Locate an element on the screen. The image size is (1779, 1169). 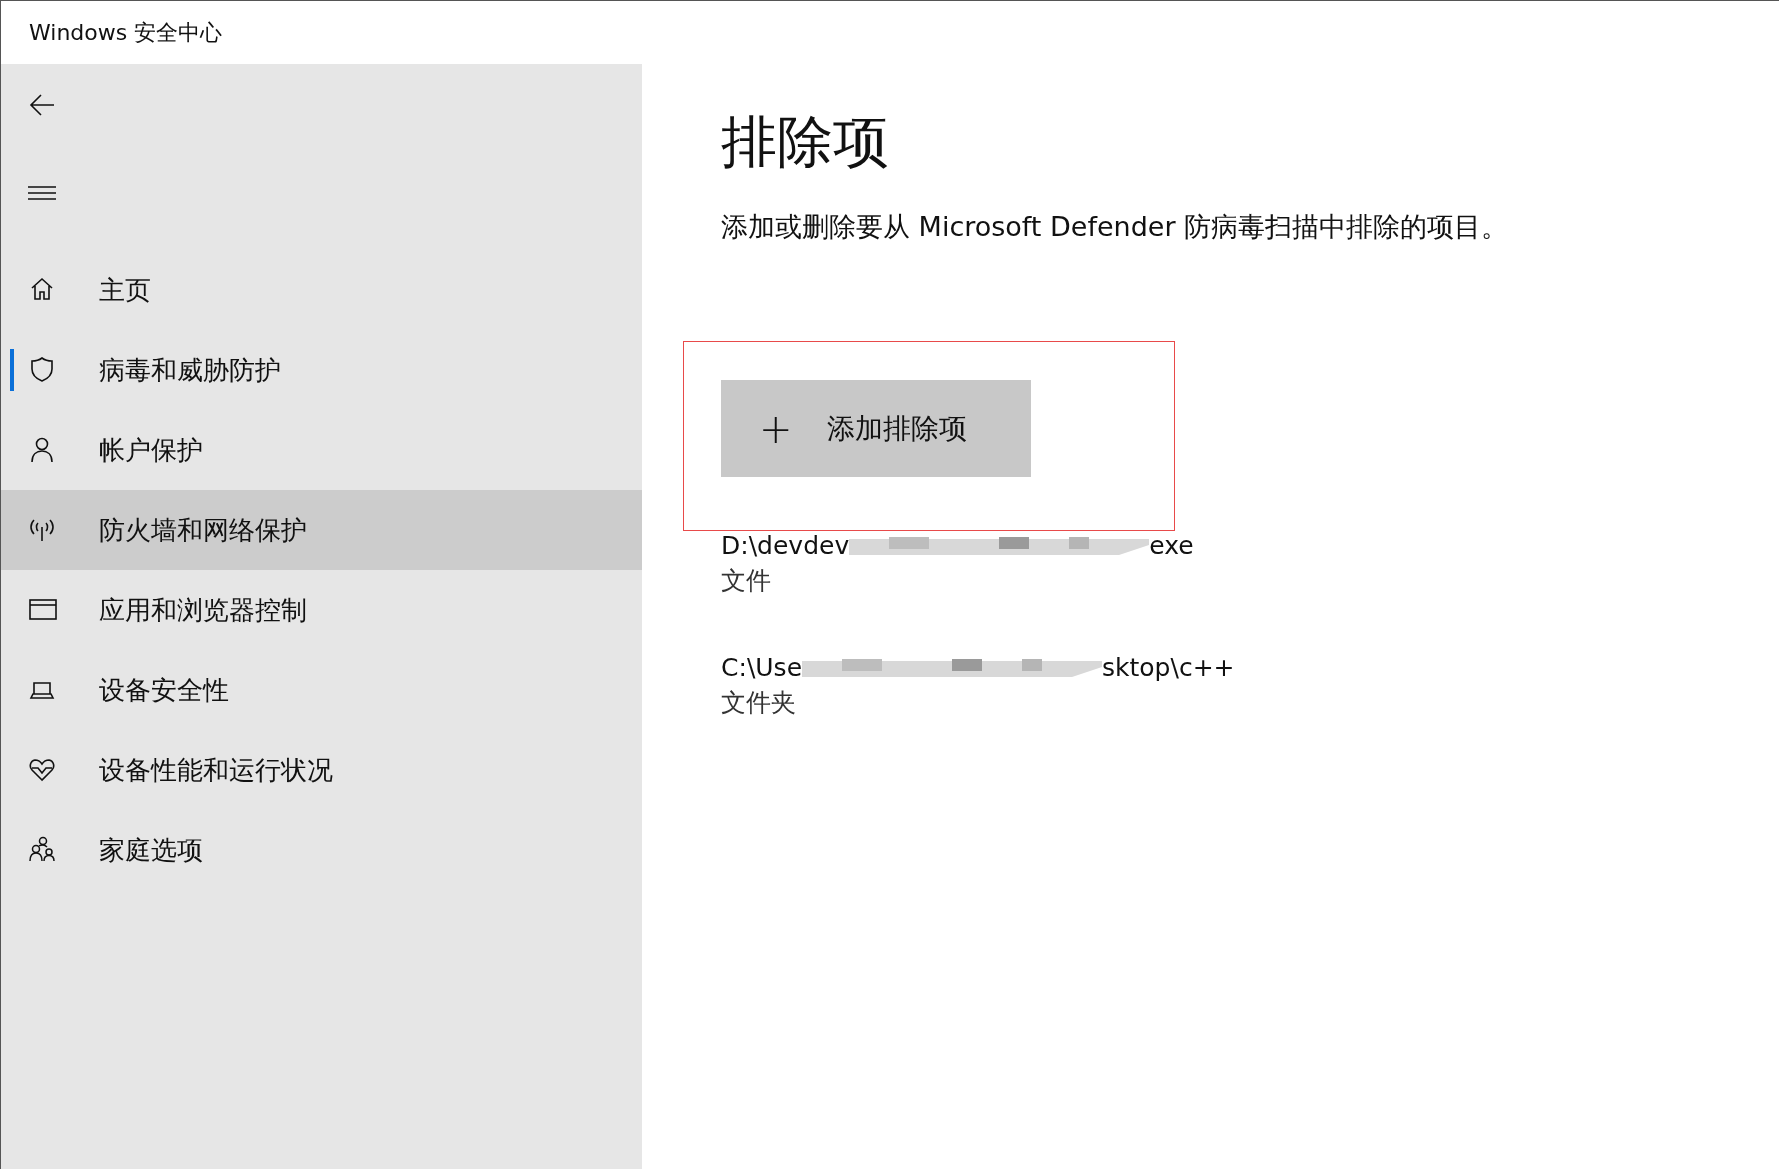
nav-label: 主页 is located at coordinates (125, 290).